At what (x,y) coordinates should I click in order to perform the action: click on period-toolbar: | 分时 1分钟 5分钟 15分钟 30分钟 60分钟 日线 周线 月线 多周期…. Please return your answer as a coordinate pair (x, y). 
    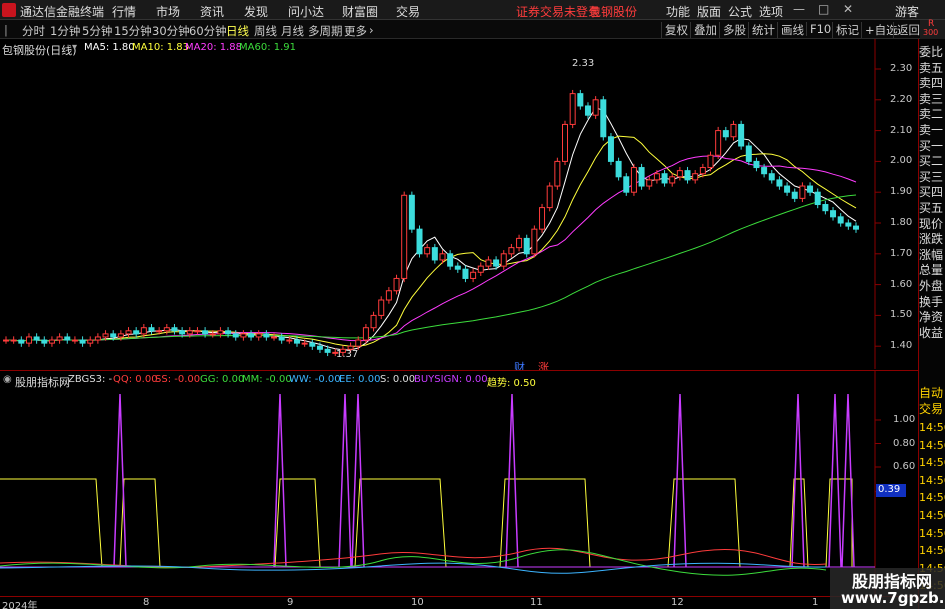
    Looking at the image, I should click on (472, 29).